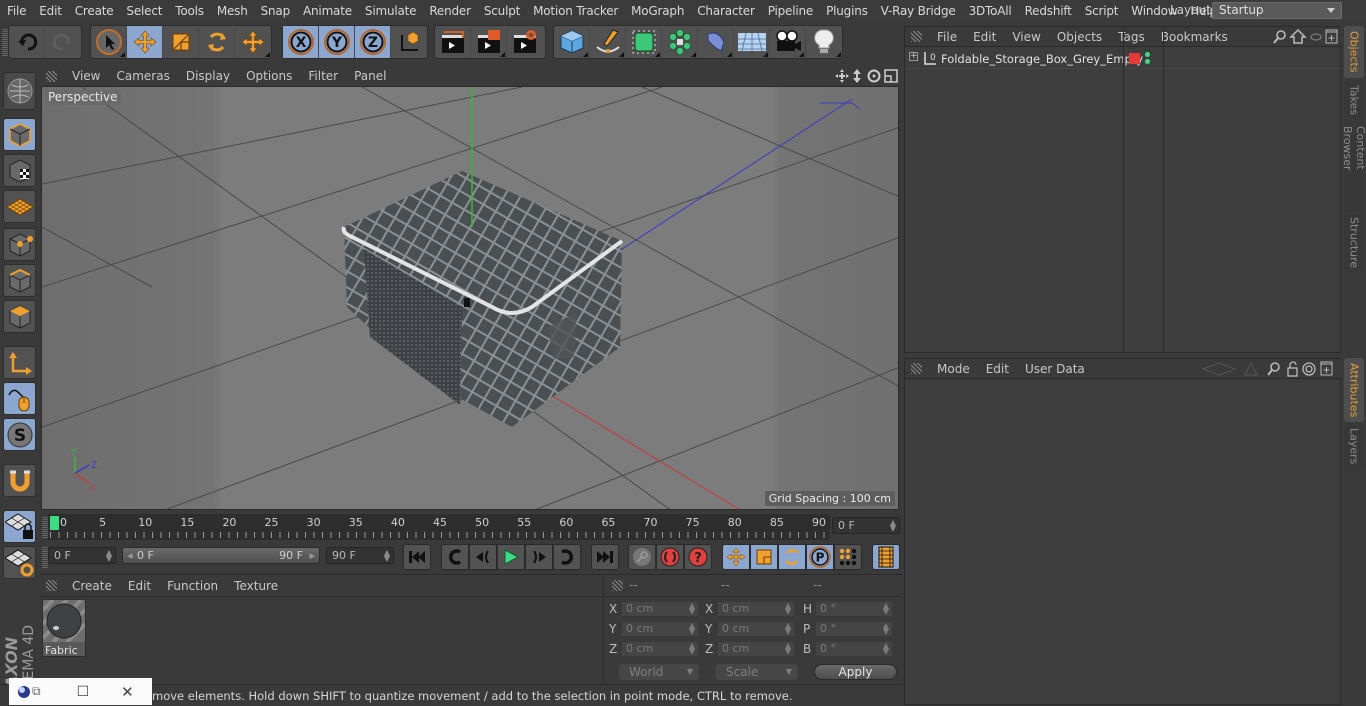  What do you see at coordinates (642, 557) in the screenshot?
I see `record-keys-button` at bounding box center [642, 557].